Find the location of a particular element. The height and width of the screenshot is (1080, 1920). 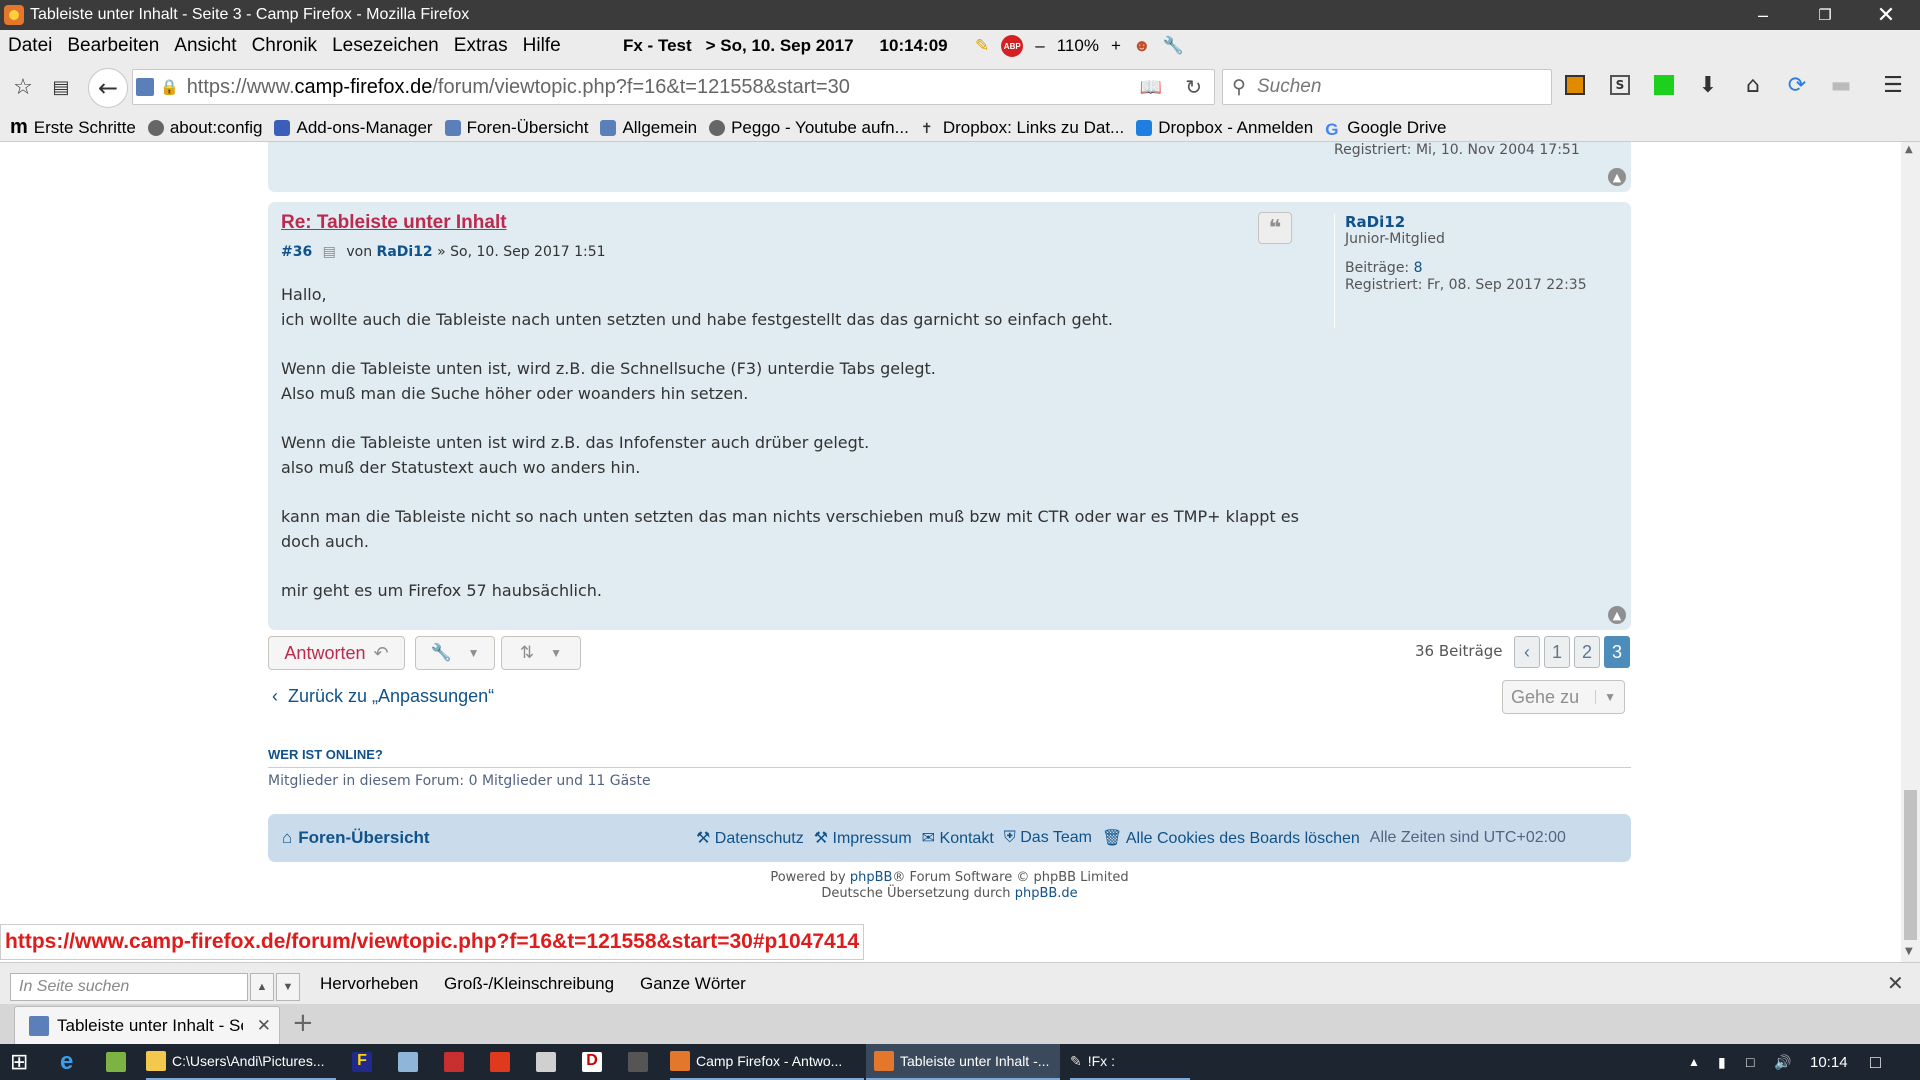

taskbar-app-download is located at coordinates (500, 1062).